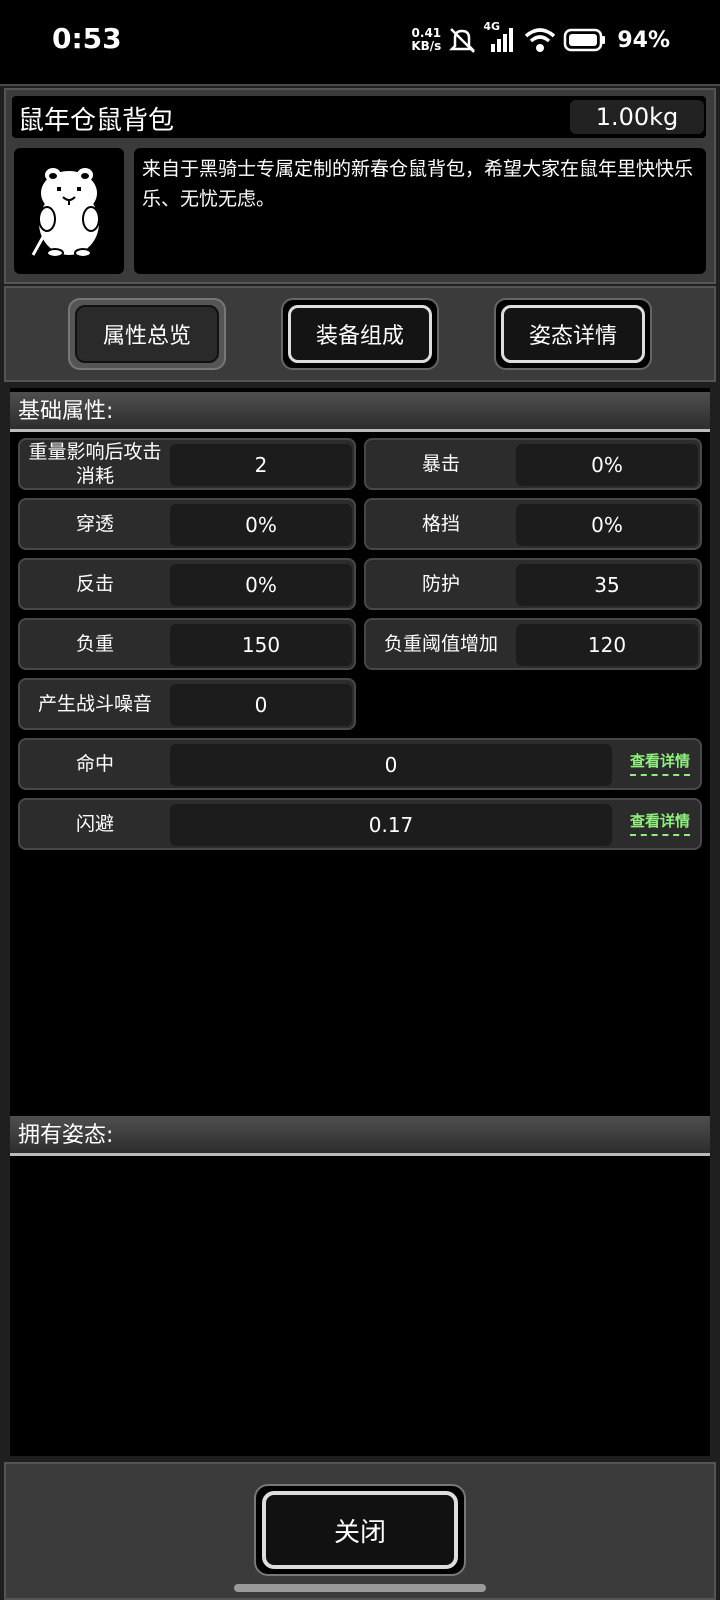 The image size is (720, 1600). What do you see at coordinates (96, 121) in the screenshot?
I see `item-name: 鼠年仓鼠背包` at bounding box center [96, 121].